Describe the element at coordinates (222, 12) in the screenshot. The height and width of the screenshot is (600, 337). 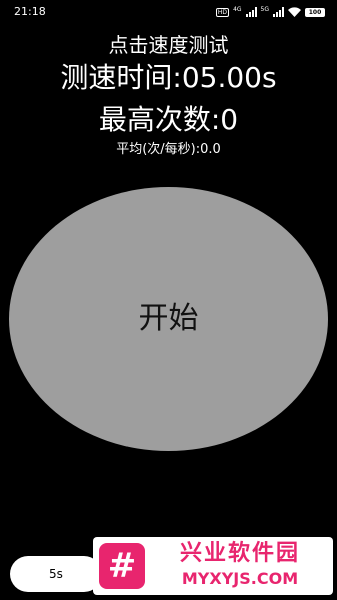
I see `hd-badge: HD` at that location.